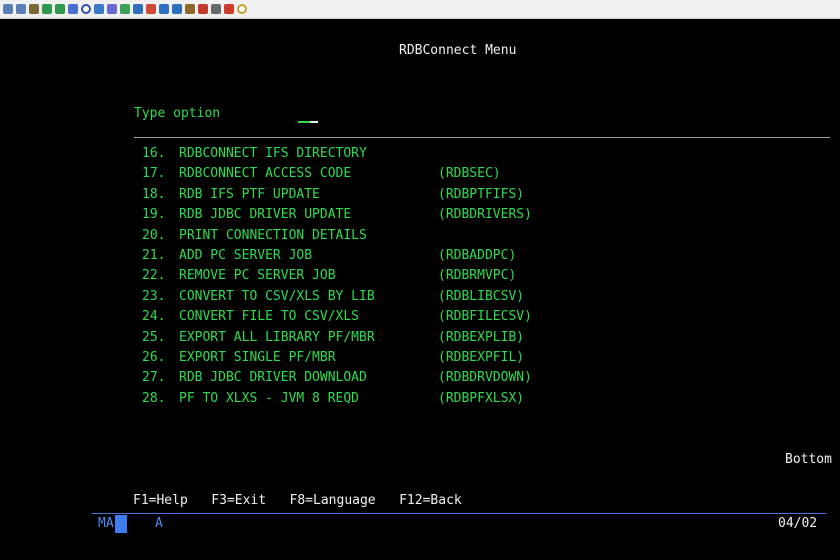 The image size is (840, 560). I want to click on save-icon, so click(73, 9).